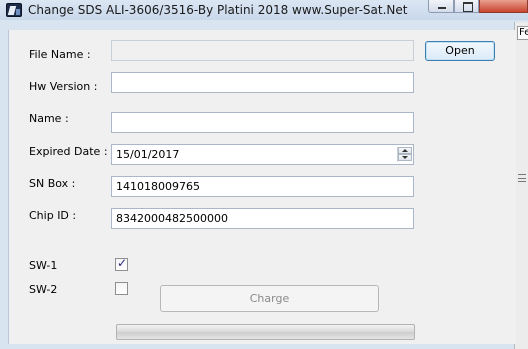 Image resolution: width=528 pixels, height=349 pixels. What do you see at coordinates (521, 185) in the screenshot?
I see `background-window: Fe` at bounding box center [521, 185].